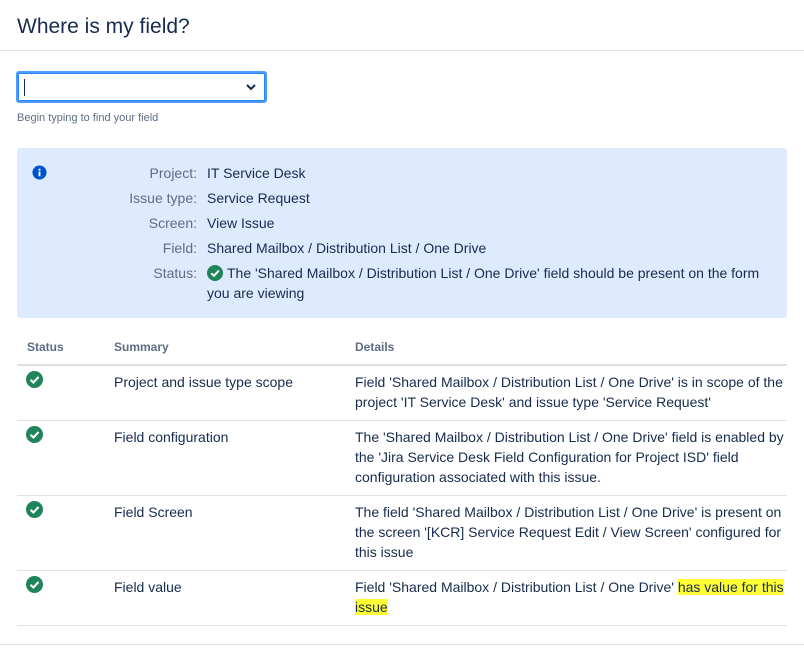 This screenshot has height=654, width=804. What do you see at coordinates (39, 172) in the screenshot?
I see `info-icon` at bounding box center [39, 172].